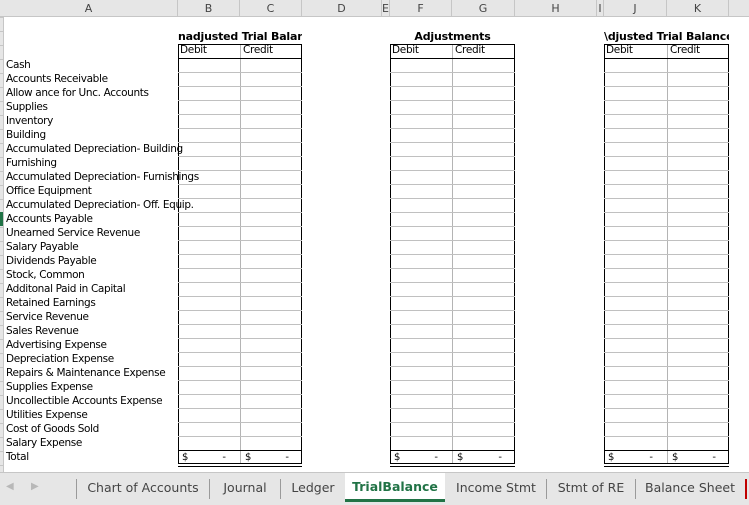  I want to click on column-header-g: G, so click(483, 8).